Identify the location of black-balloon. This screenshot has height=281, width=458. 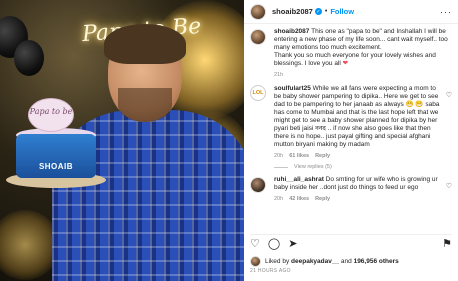
(29, 58).